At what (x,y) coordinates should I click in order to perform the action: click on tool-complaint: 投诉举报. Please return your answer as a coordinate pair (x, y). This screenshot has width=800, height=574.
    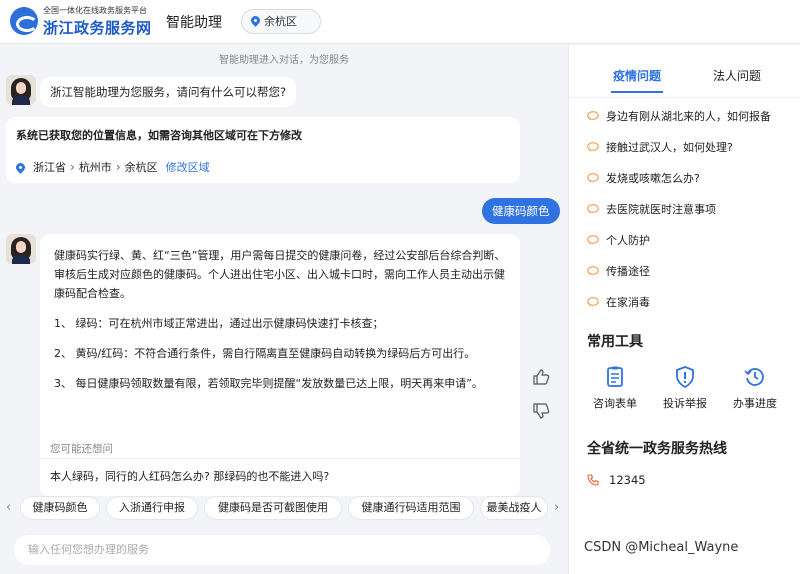
    Looking at the image, I should click on (685, 388).